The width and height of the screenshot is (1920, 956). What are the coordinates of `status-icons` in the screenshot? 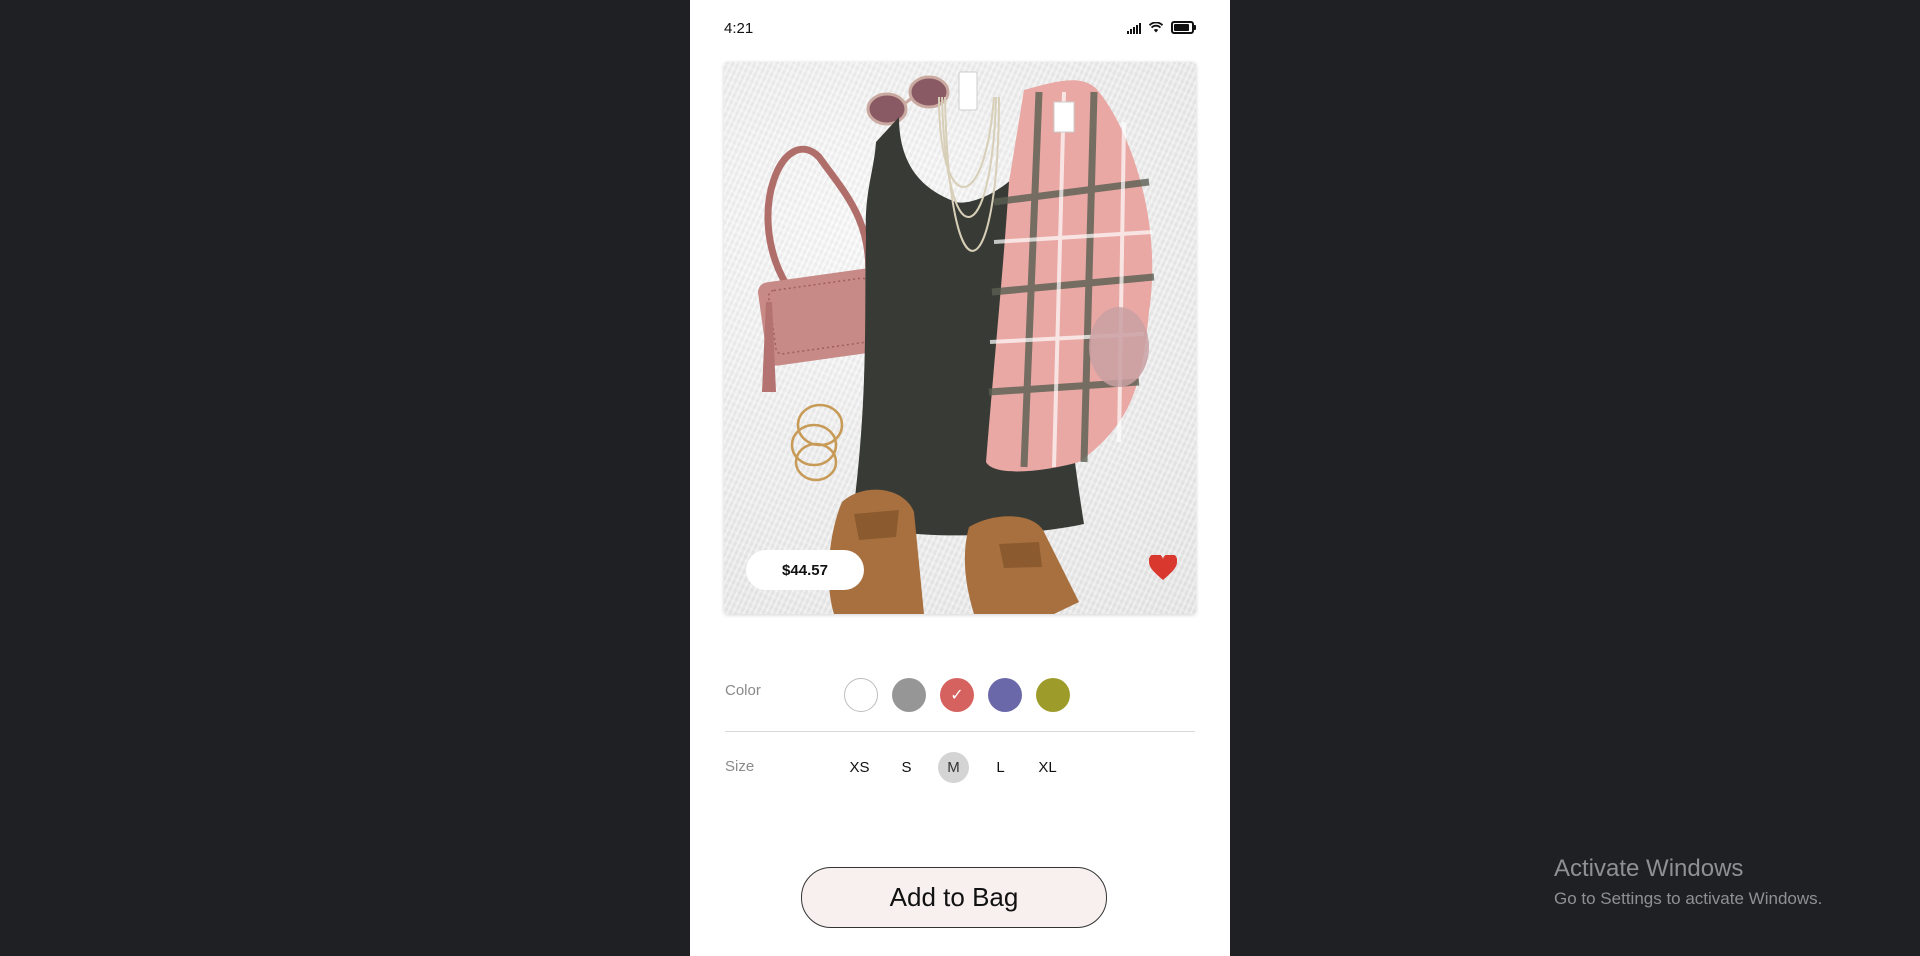 It's located at (1161, 27).